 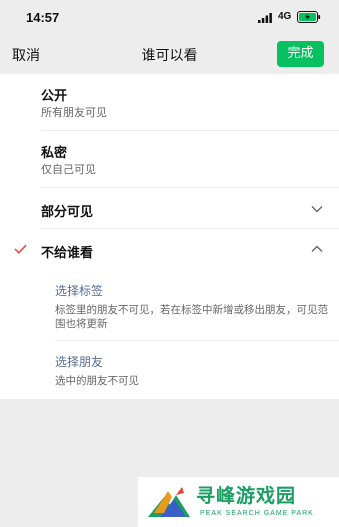 I want to click on status-time: 14:57, so click(x=43, y=17).